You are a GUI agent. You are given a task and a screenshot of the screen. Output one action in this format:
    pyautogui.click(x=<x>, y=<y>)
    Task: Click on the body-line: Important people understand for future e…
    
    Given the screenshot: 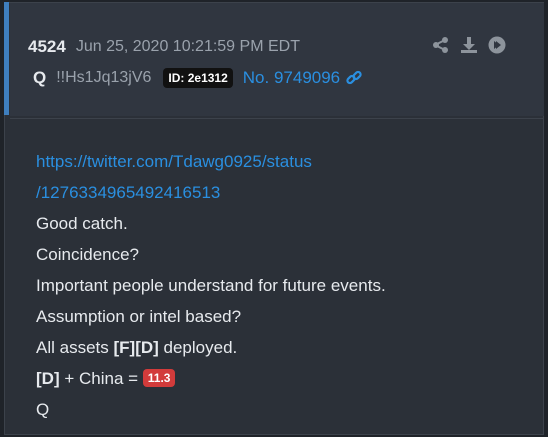 What is the action you would take?
    pyautogui.click(x=211, y=285)
    